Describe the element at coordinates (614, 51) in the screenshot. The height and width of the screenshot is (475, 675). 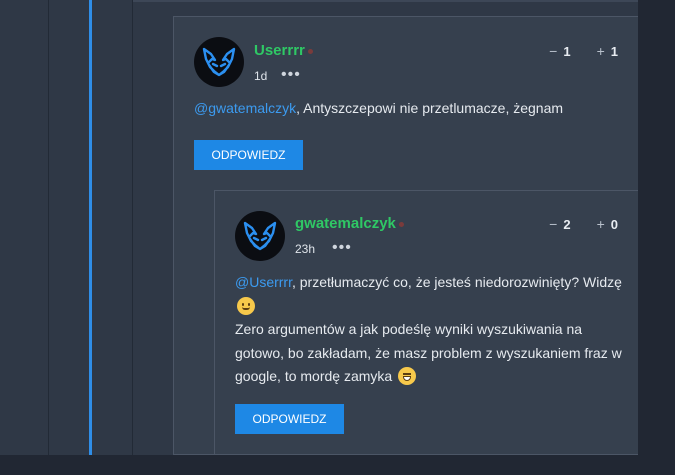
I see `upvote-count: 1` at that location.